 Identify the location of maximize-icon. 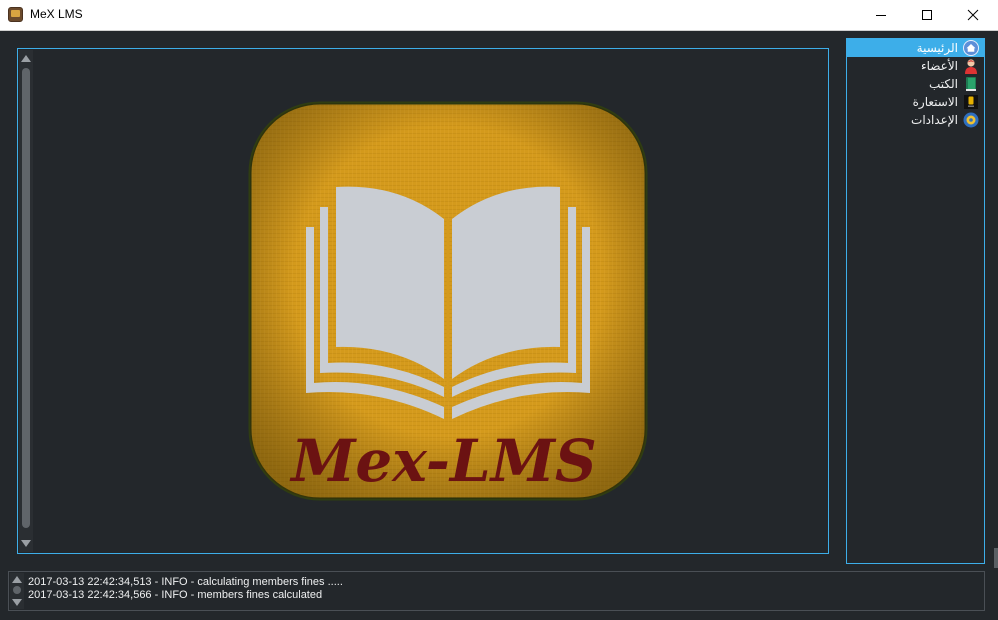
(927, 15).